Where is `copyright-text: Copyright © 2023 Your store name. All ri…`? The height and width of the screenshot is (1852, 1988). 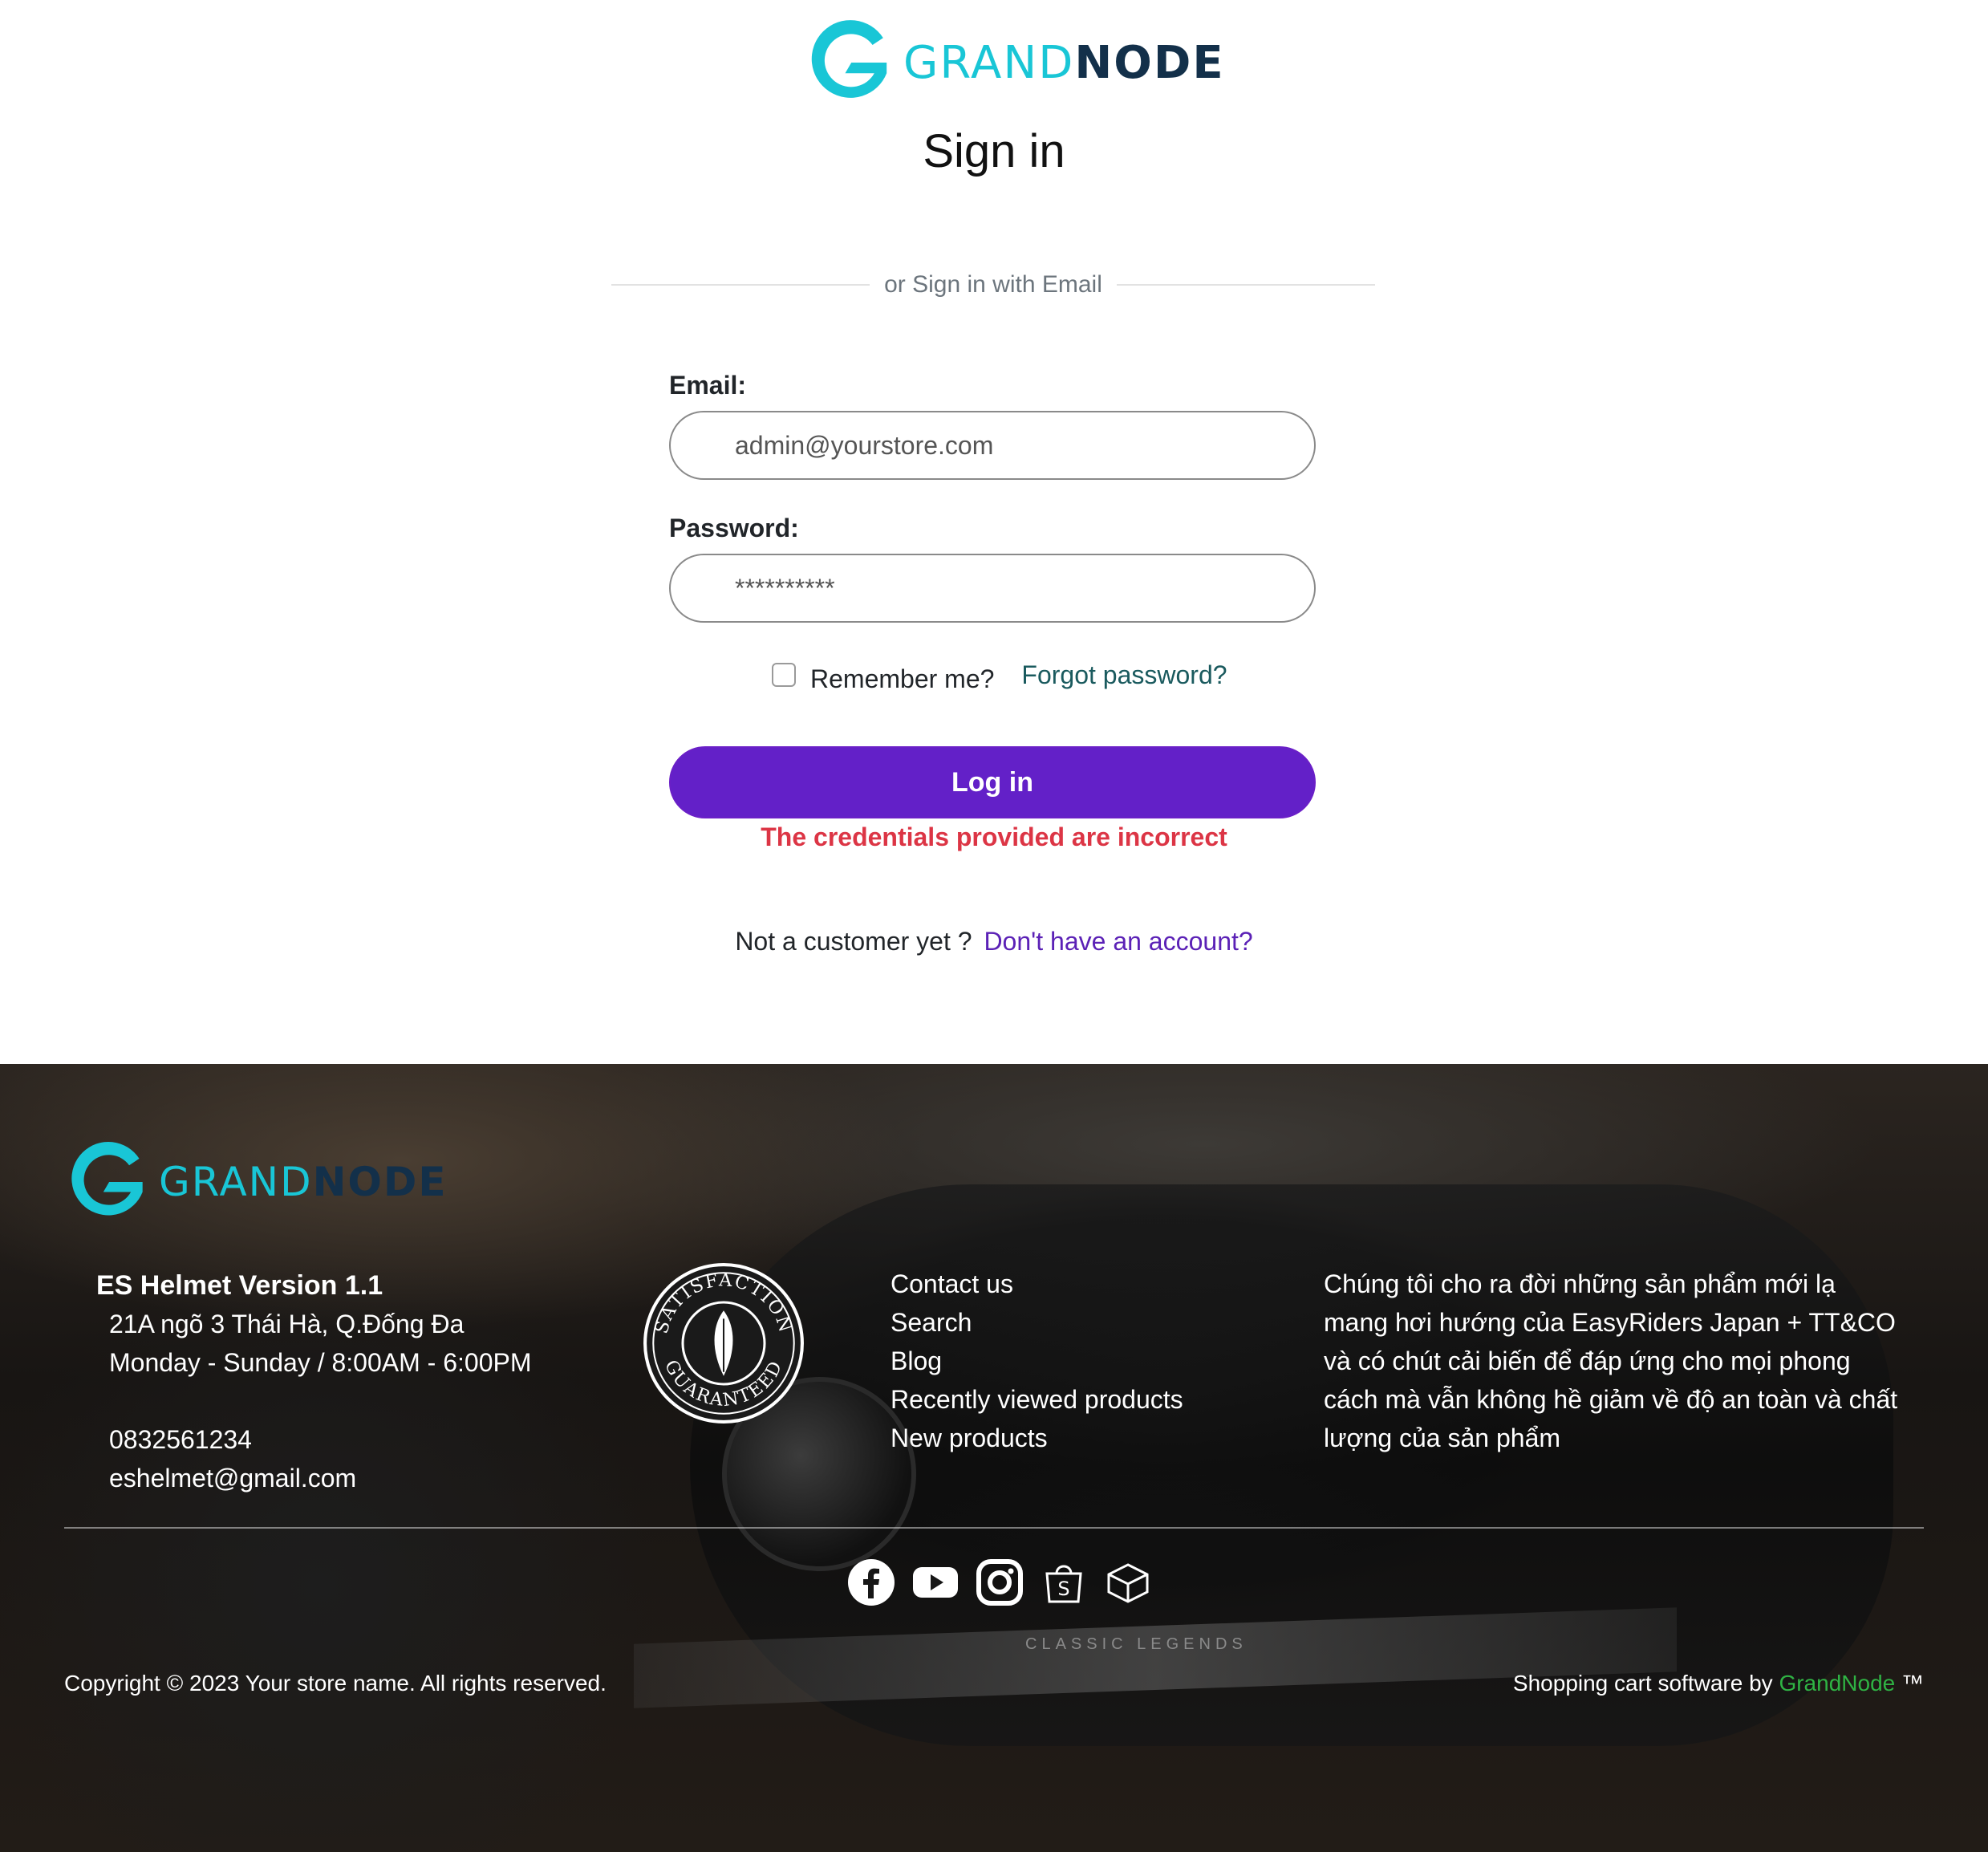 copyright-text: Copyright © 2023 Your store name. All ri… is located at coordinates (335, 1683).